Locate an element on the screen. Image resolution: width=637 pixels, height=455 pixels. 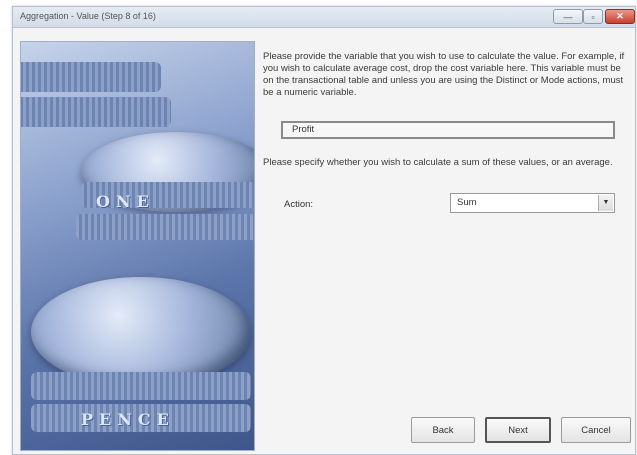
action-label: Action: is located at coordinates (299, 204).